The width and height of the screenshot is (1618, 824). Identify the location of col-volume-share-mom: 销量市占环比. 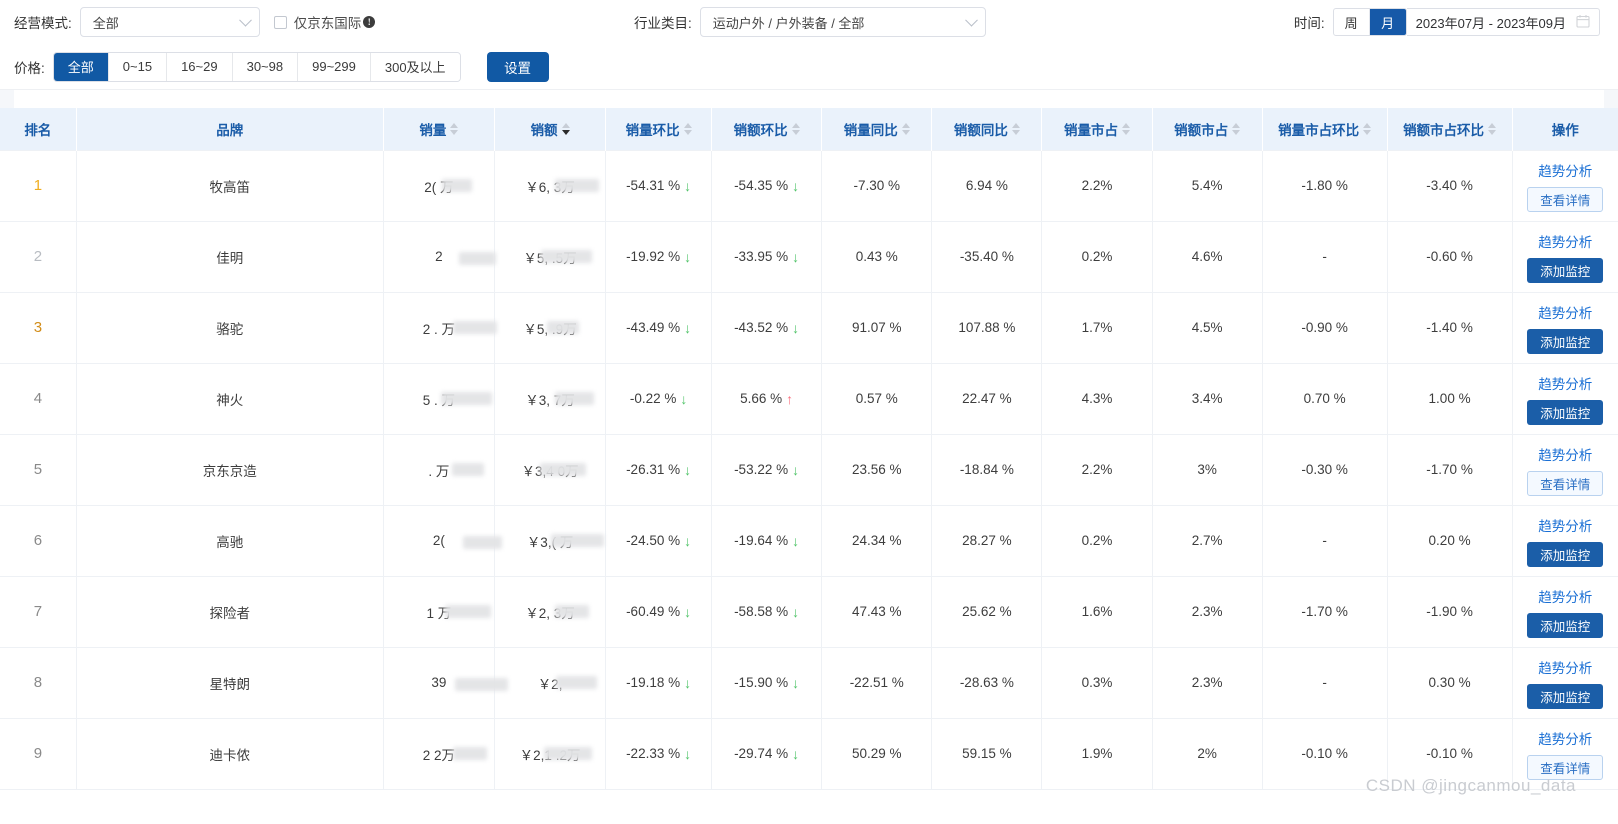
(1325, 129).